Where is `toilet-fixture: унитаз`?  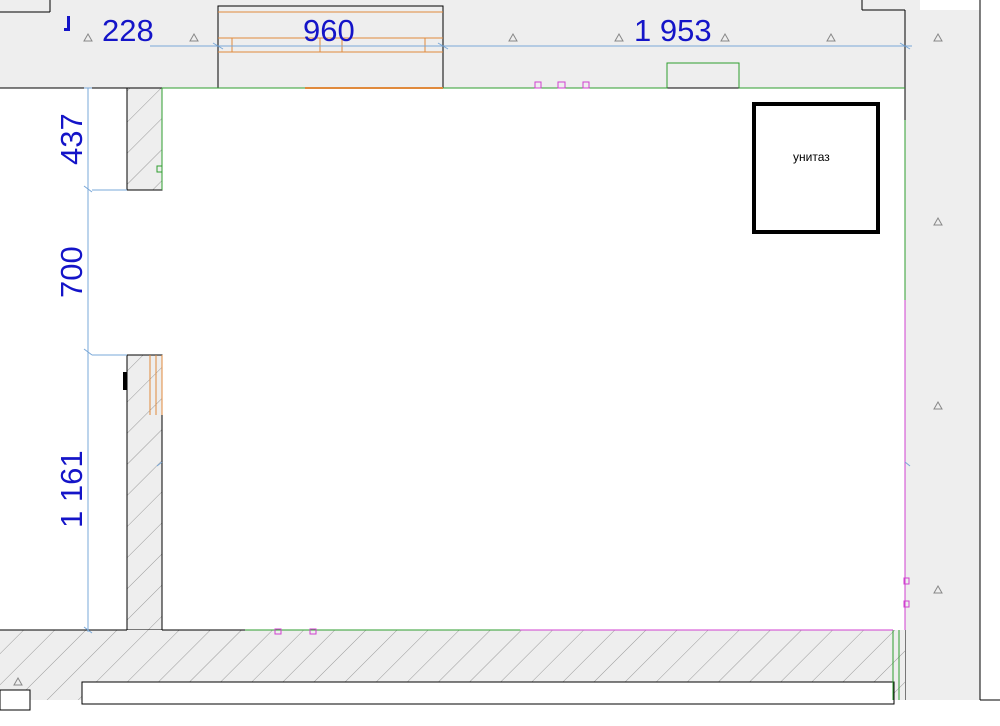 toilet-fixture: унитаз is located at coordinates (816, 168).